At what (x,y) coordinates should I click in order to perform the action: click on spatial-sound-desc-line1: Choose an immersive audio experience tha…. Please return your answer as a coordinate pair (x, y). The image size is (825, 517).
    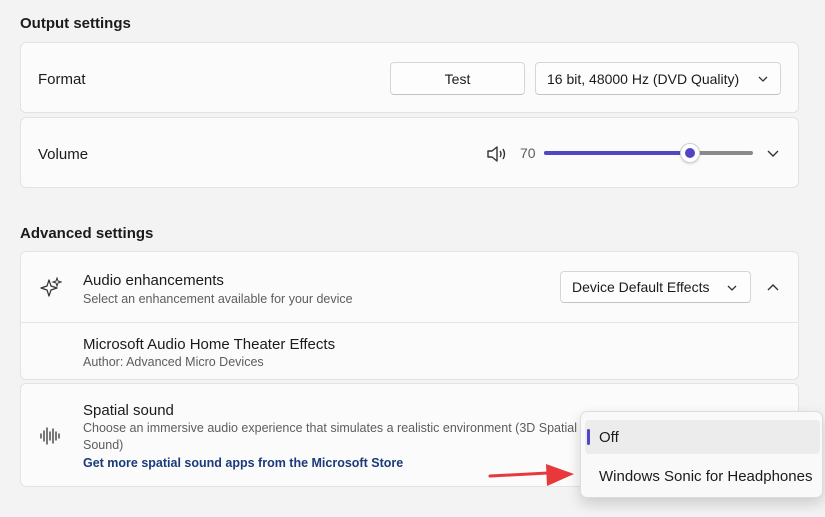
    Looking at the image, I should click on (330, 428).